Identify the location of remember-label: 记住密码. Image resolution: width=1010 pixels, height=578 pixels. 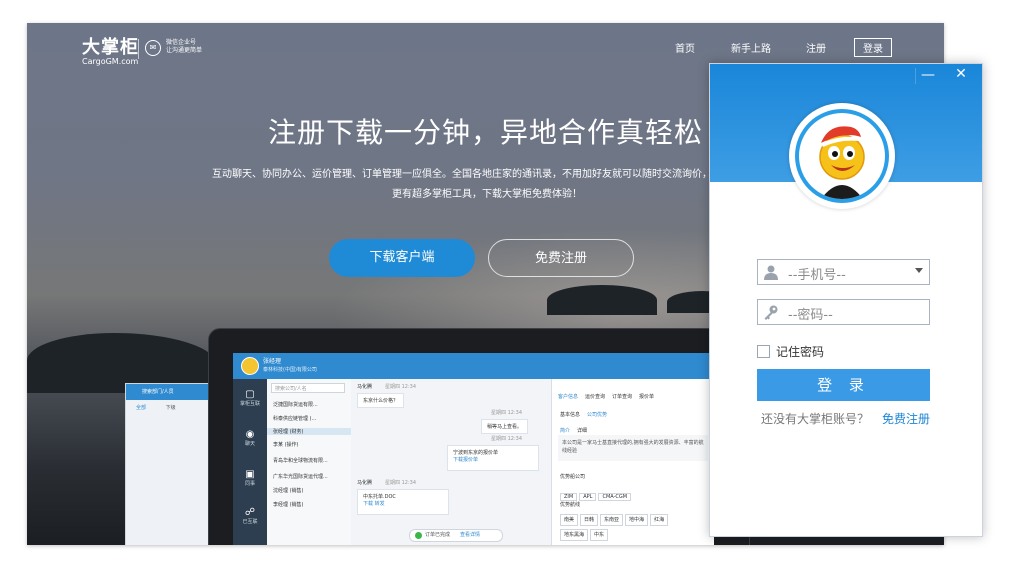
(800, 352).